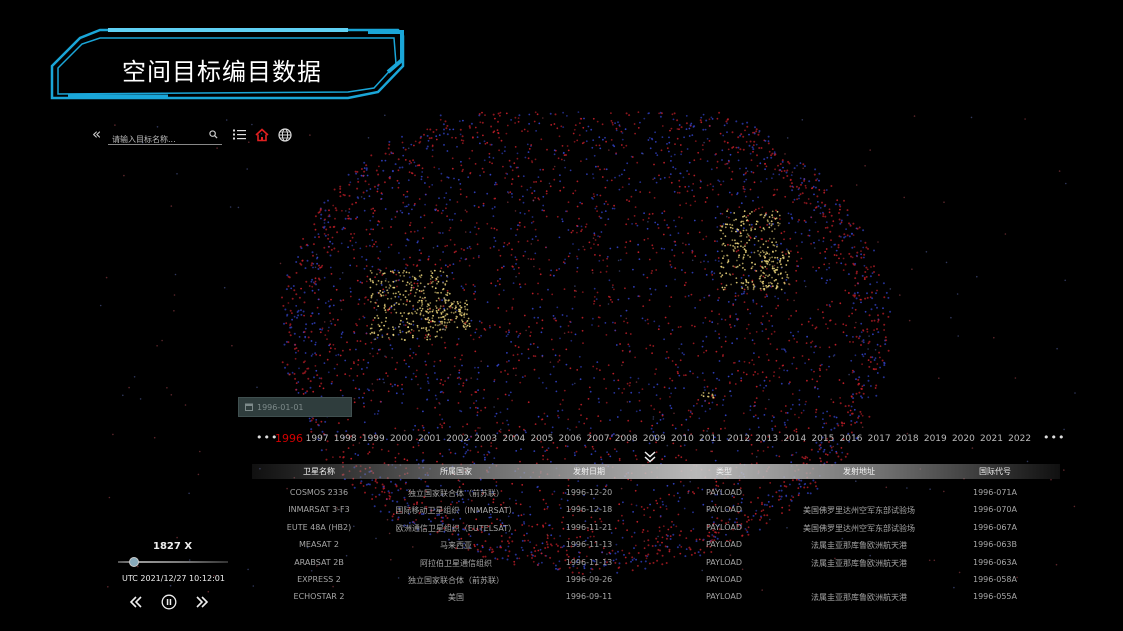  Describe the element at coordinates (710, 439) in the screenshot. I see `year-2011: 2011` at that location.